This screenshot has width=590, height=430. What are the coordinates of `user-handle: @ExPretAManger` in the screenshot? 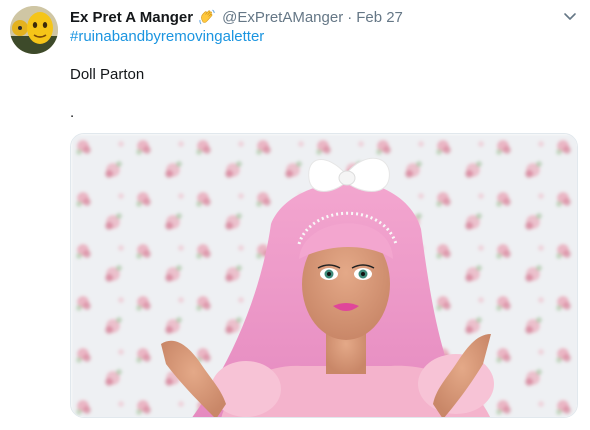 It's located at (282, 17).